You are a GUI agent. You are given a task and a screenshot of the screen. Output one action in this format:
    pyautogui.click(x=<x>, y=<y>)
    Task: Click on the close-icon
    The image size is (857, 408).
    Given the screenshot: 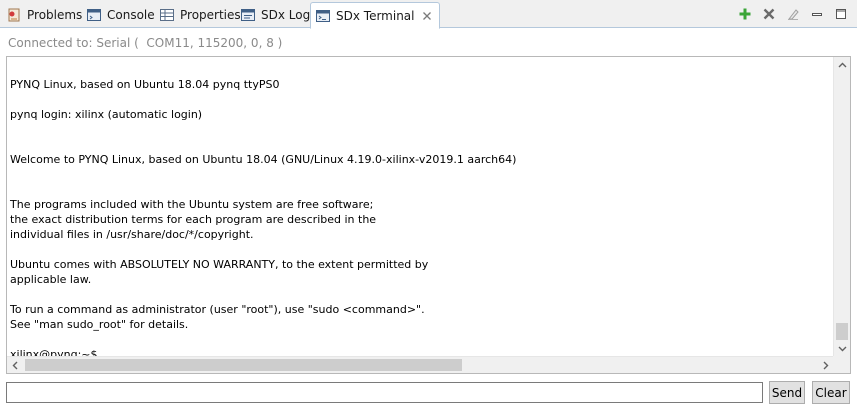 What is the action you would take?
    pyautogui.click(x=427, y=16)
    